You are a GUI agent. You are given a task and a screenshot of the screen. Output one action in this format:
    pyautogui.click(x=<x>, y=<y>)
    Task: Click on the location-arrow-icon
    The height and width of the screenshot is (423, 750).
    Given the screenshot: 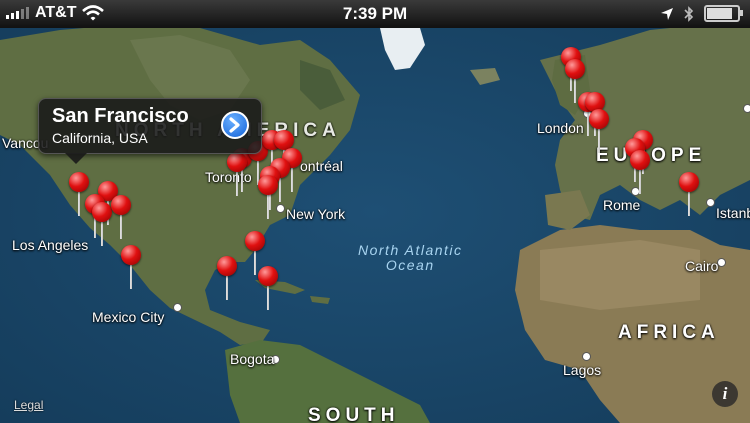 What is the action you would take?
    pyautogui.click(x=667, y=13)
    